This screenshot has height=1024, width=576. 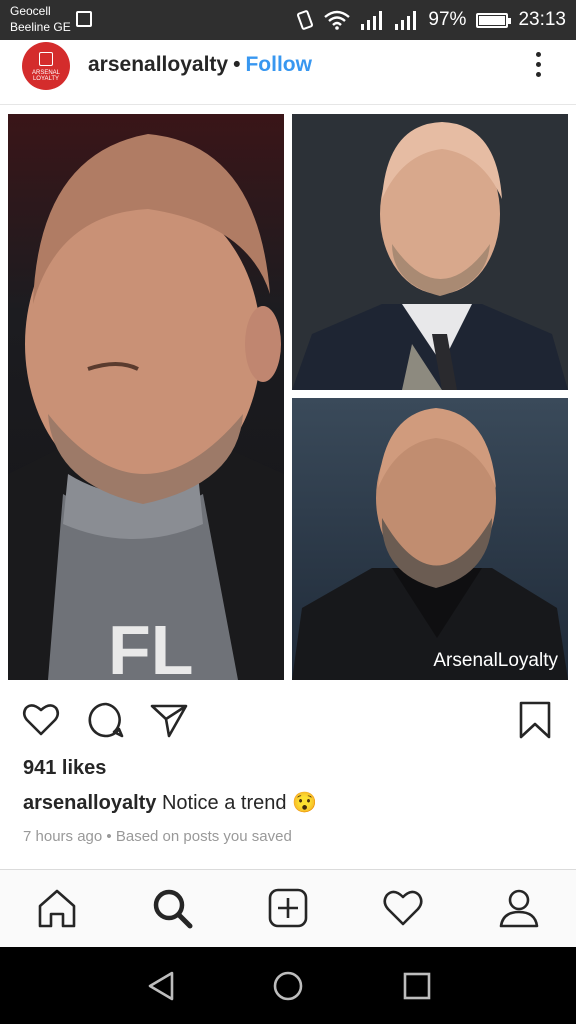 I want to click on bottom-nav, so click(x=288, y=908).